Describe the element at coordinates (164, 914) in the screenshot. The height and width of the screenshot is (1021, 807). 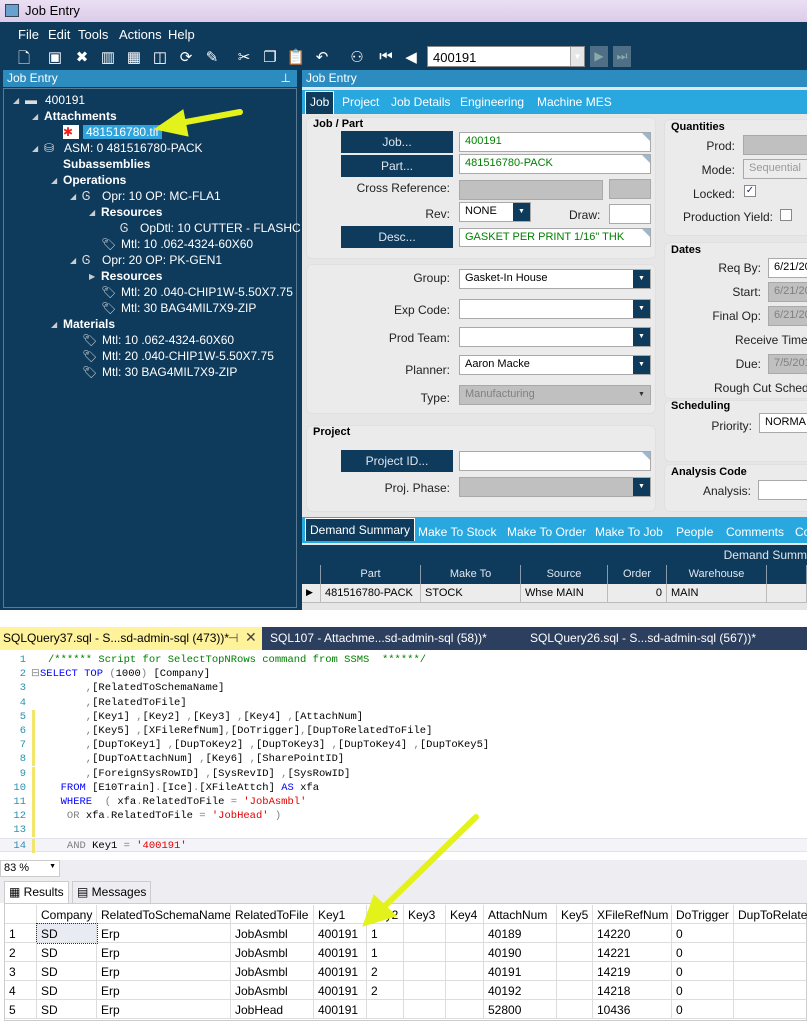
I see `result-col-header: RelatedToSchemaName` at that location.